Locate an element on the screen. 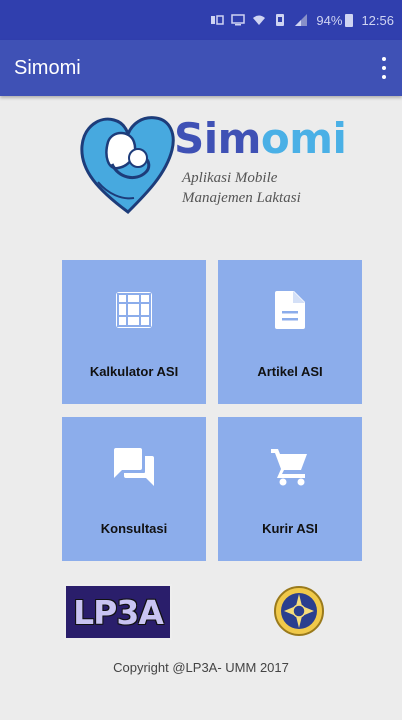 This screenshot has height=720, width=402. cart-icon is located at coordinates (289, 467).